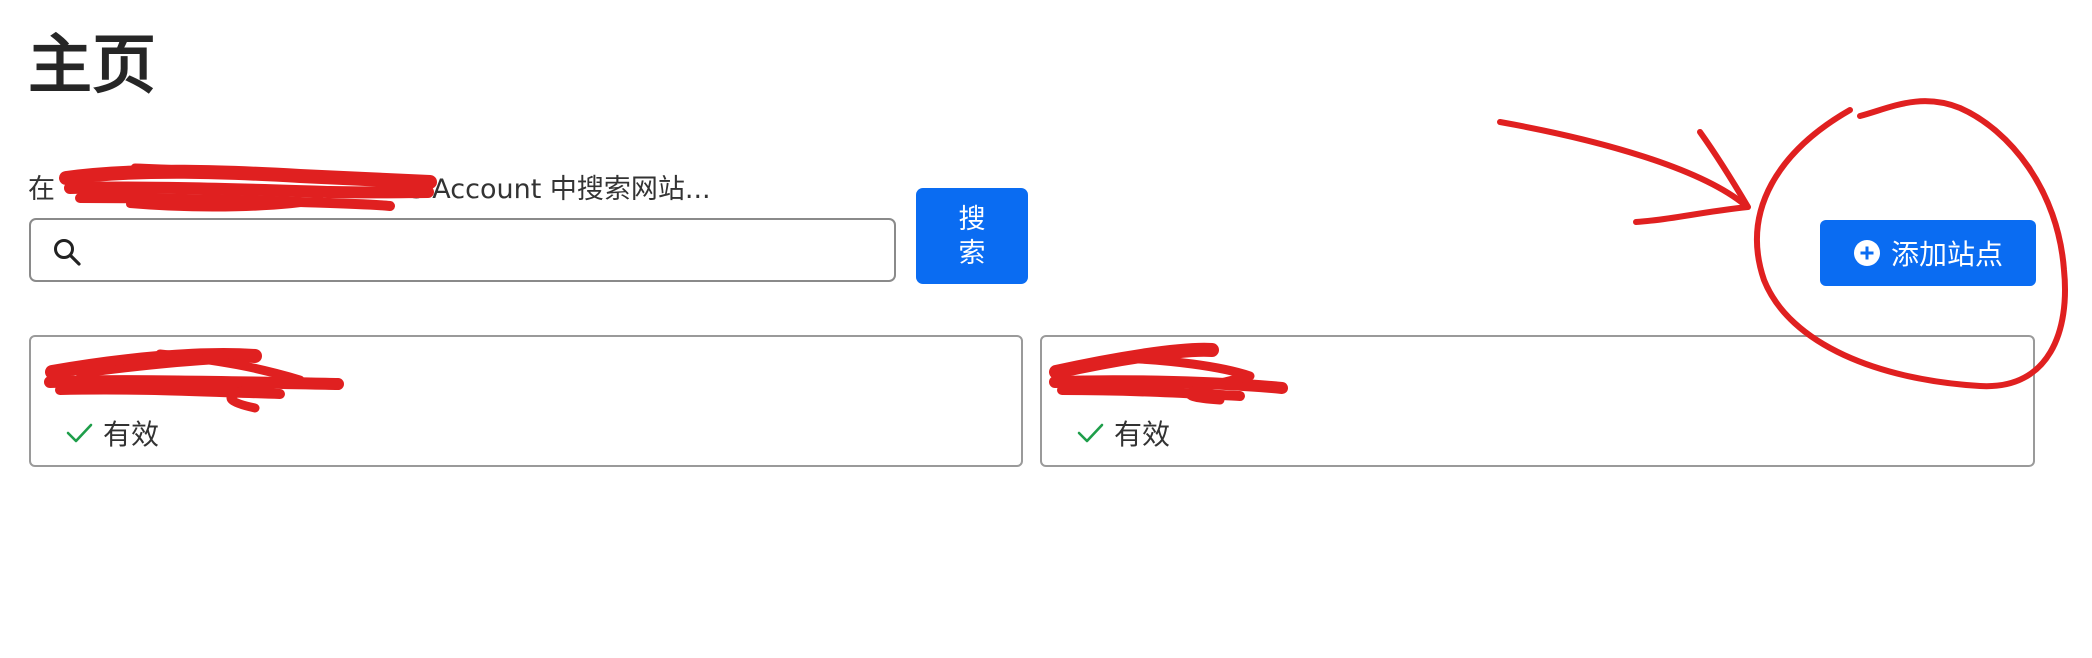 The height and width of the screenshot is (658, 2092). I want to click on redacted-account-name, so click(229, 191).